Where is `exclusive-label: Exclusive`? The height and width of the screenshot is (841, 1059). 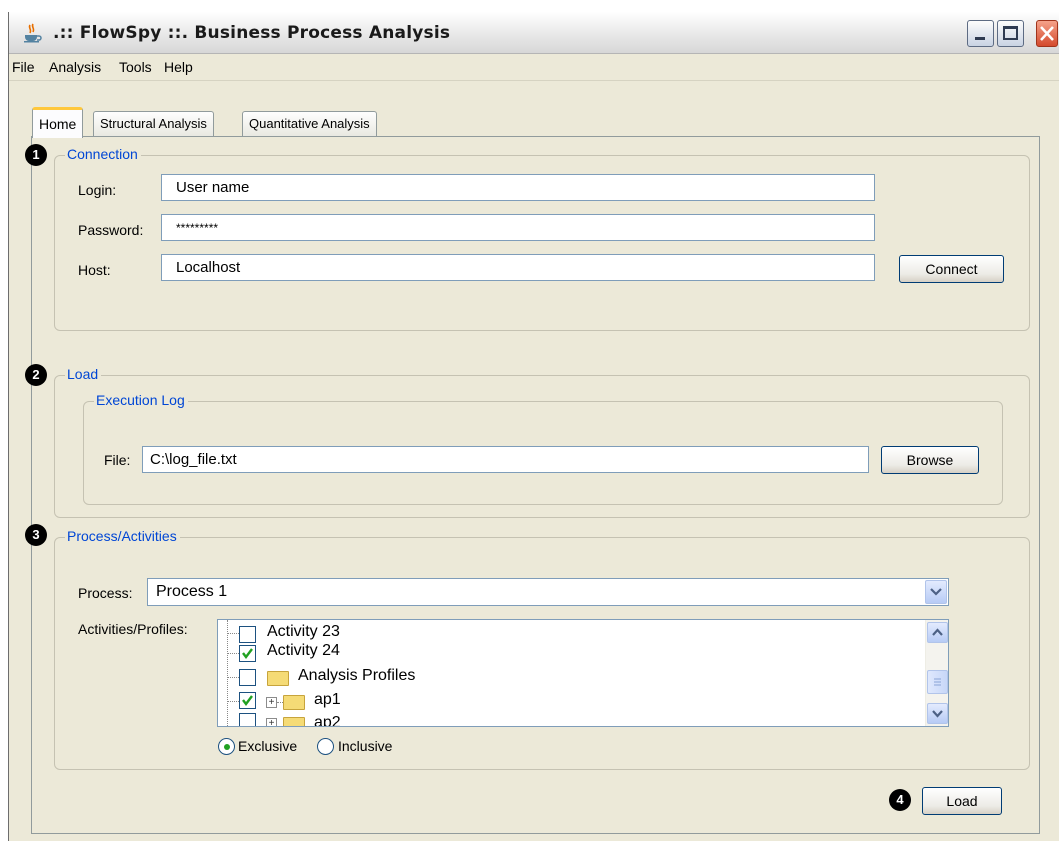
exclusive-label: Exclusive is located at coordinates (267, 746).